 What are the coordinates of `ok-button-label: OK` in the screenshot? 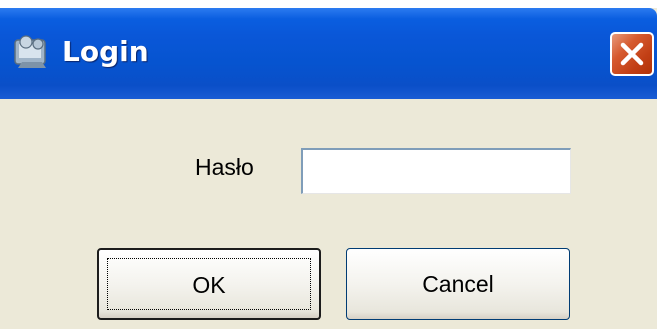 It's located at (209, 285).